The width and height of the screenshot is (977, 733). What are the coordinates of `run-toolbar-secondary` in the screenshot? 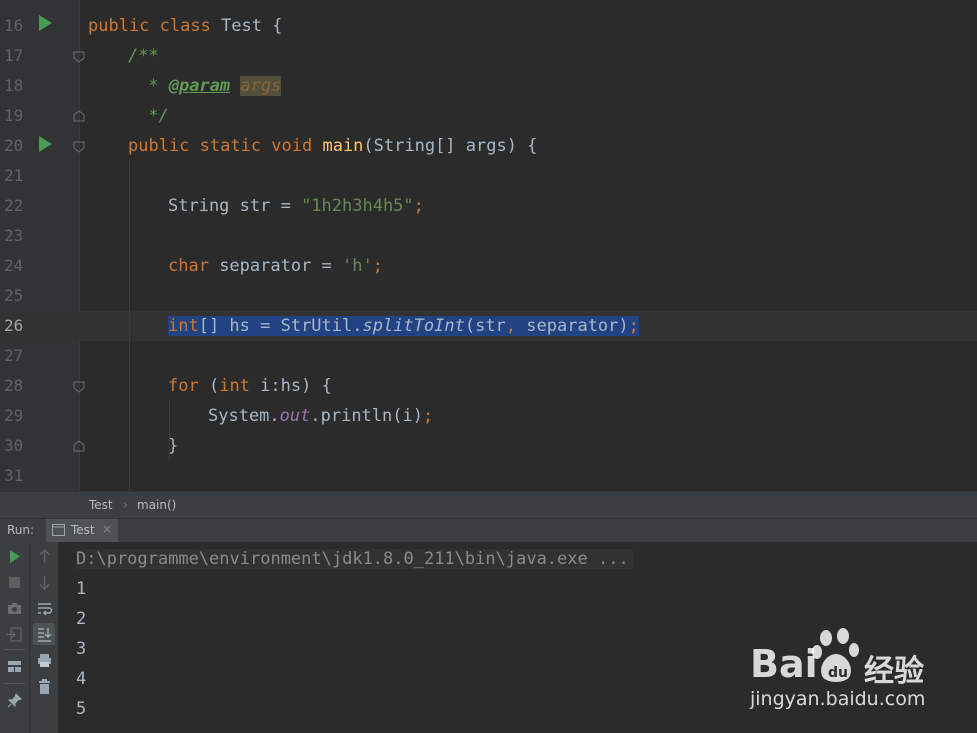 It's located at (43, 637).